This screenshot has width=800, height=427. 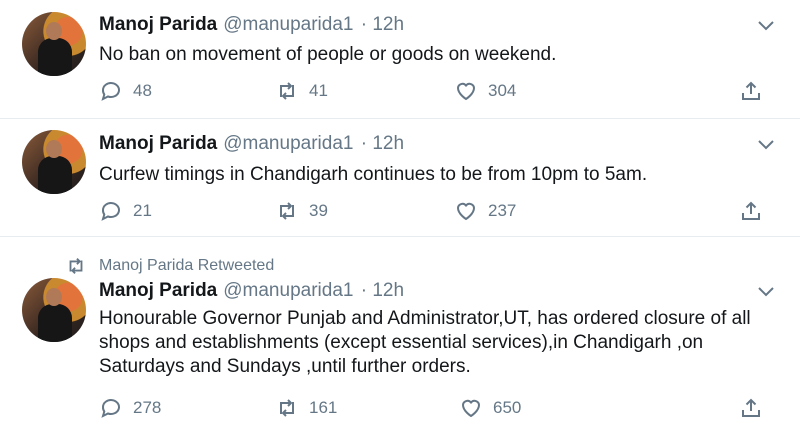 I want to click on tweet-actions: 278 161 650, so click(x=429, y=409).